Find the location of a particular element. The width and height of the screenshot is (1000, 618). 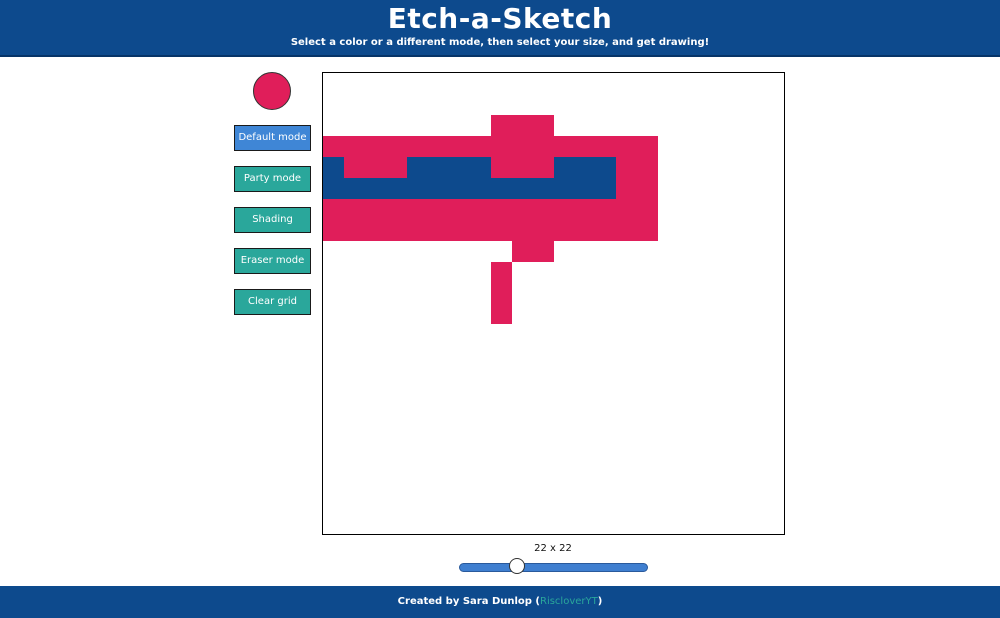

grid-size-slider is located at coordinates (553, 567).